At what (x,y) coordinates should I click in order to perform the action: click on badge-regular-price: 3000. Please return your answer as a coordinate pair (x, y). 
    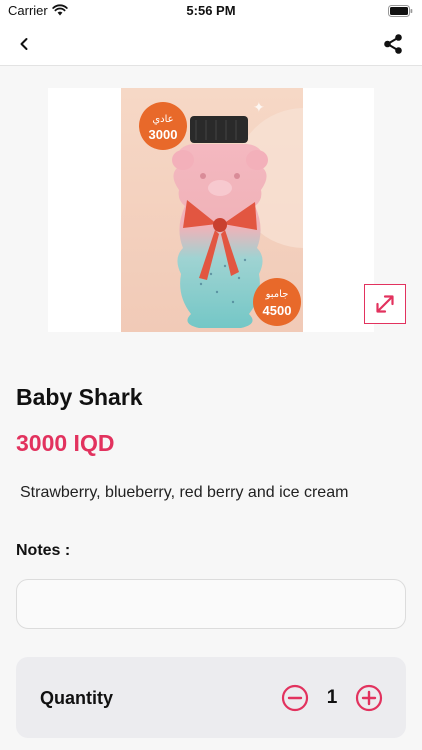
    Looking at the image, I should click on (163, 134).